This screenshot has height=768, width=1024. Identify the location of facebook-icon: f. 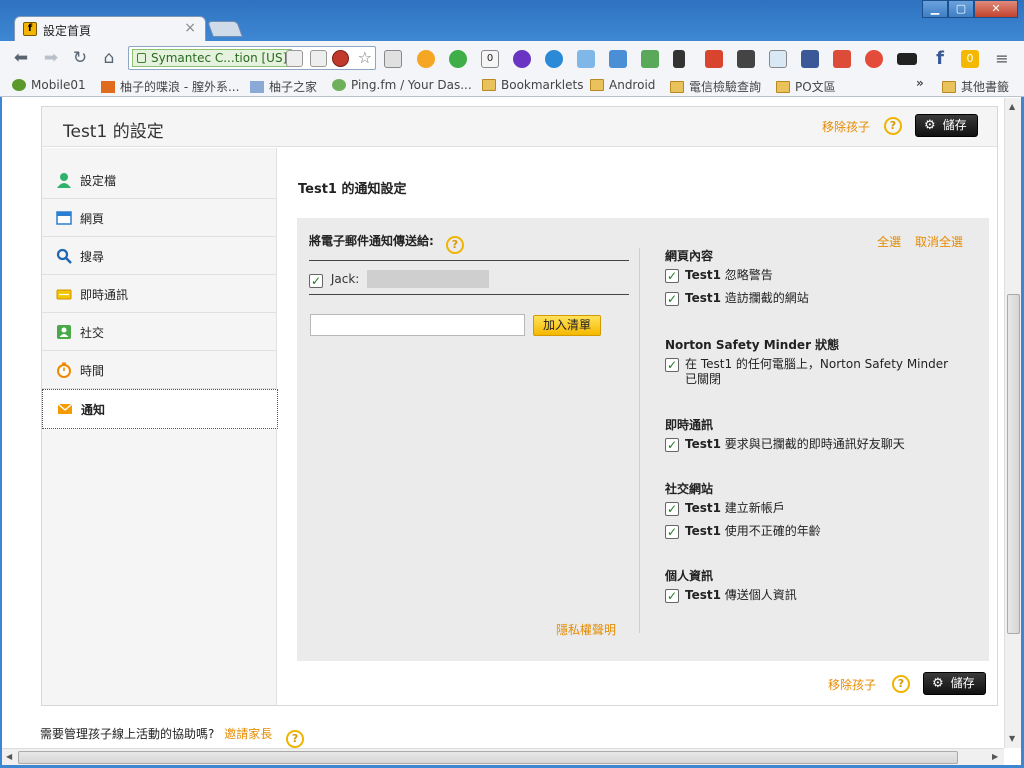
(940, 59).